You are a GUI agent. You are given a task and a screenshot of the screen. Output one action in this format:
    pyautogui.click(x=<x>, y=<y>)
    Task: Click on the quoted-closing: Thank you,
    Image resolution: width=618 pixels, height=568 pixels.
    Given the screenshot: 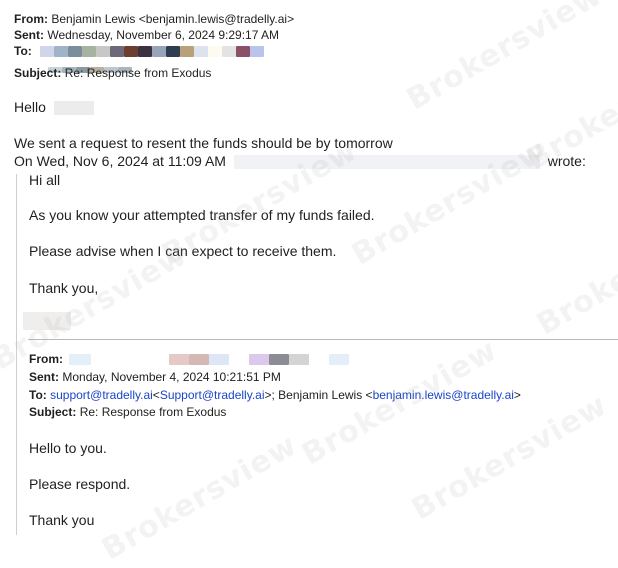 What is the action you would take?
    pyautogui.click(x=64, y=288)
    